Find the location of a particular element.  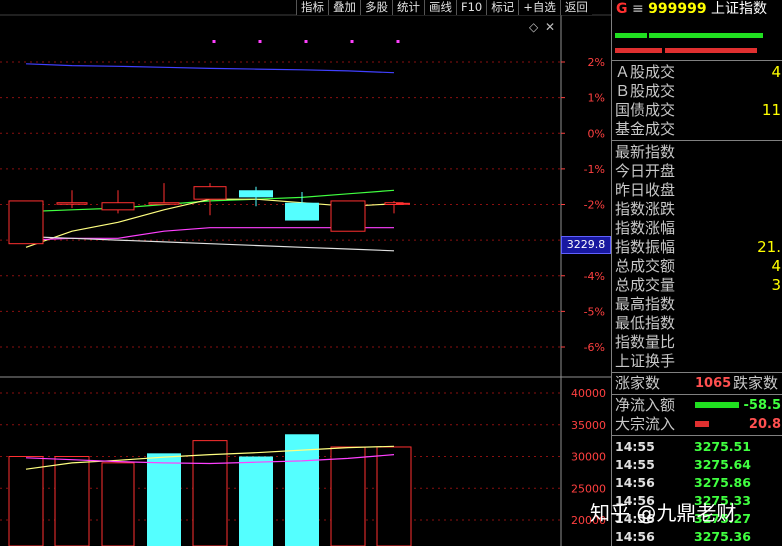

index-row: 昨日收盘 is located at coordinates (697, 190).